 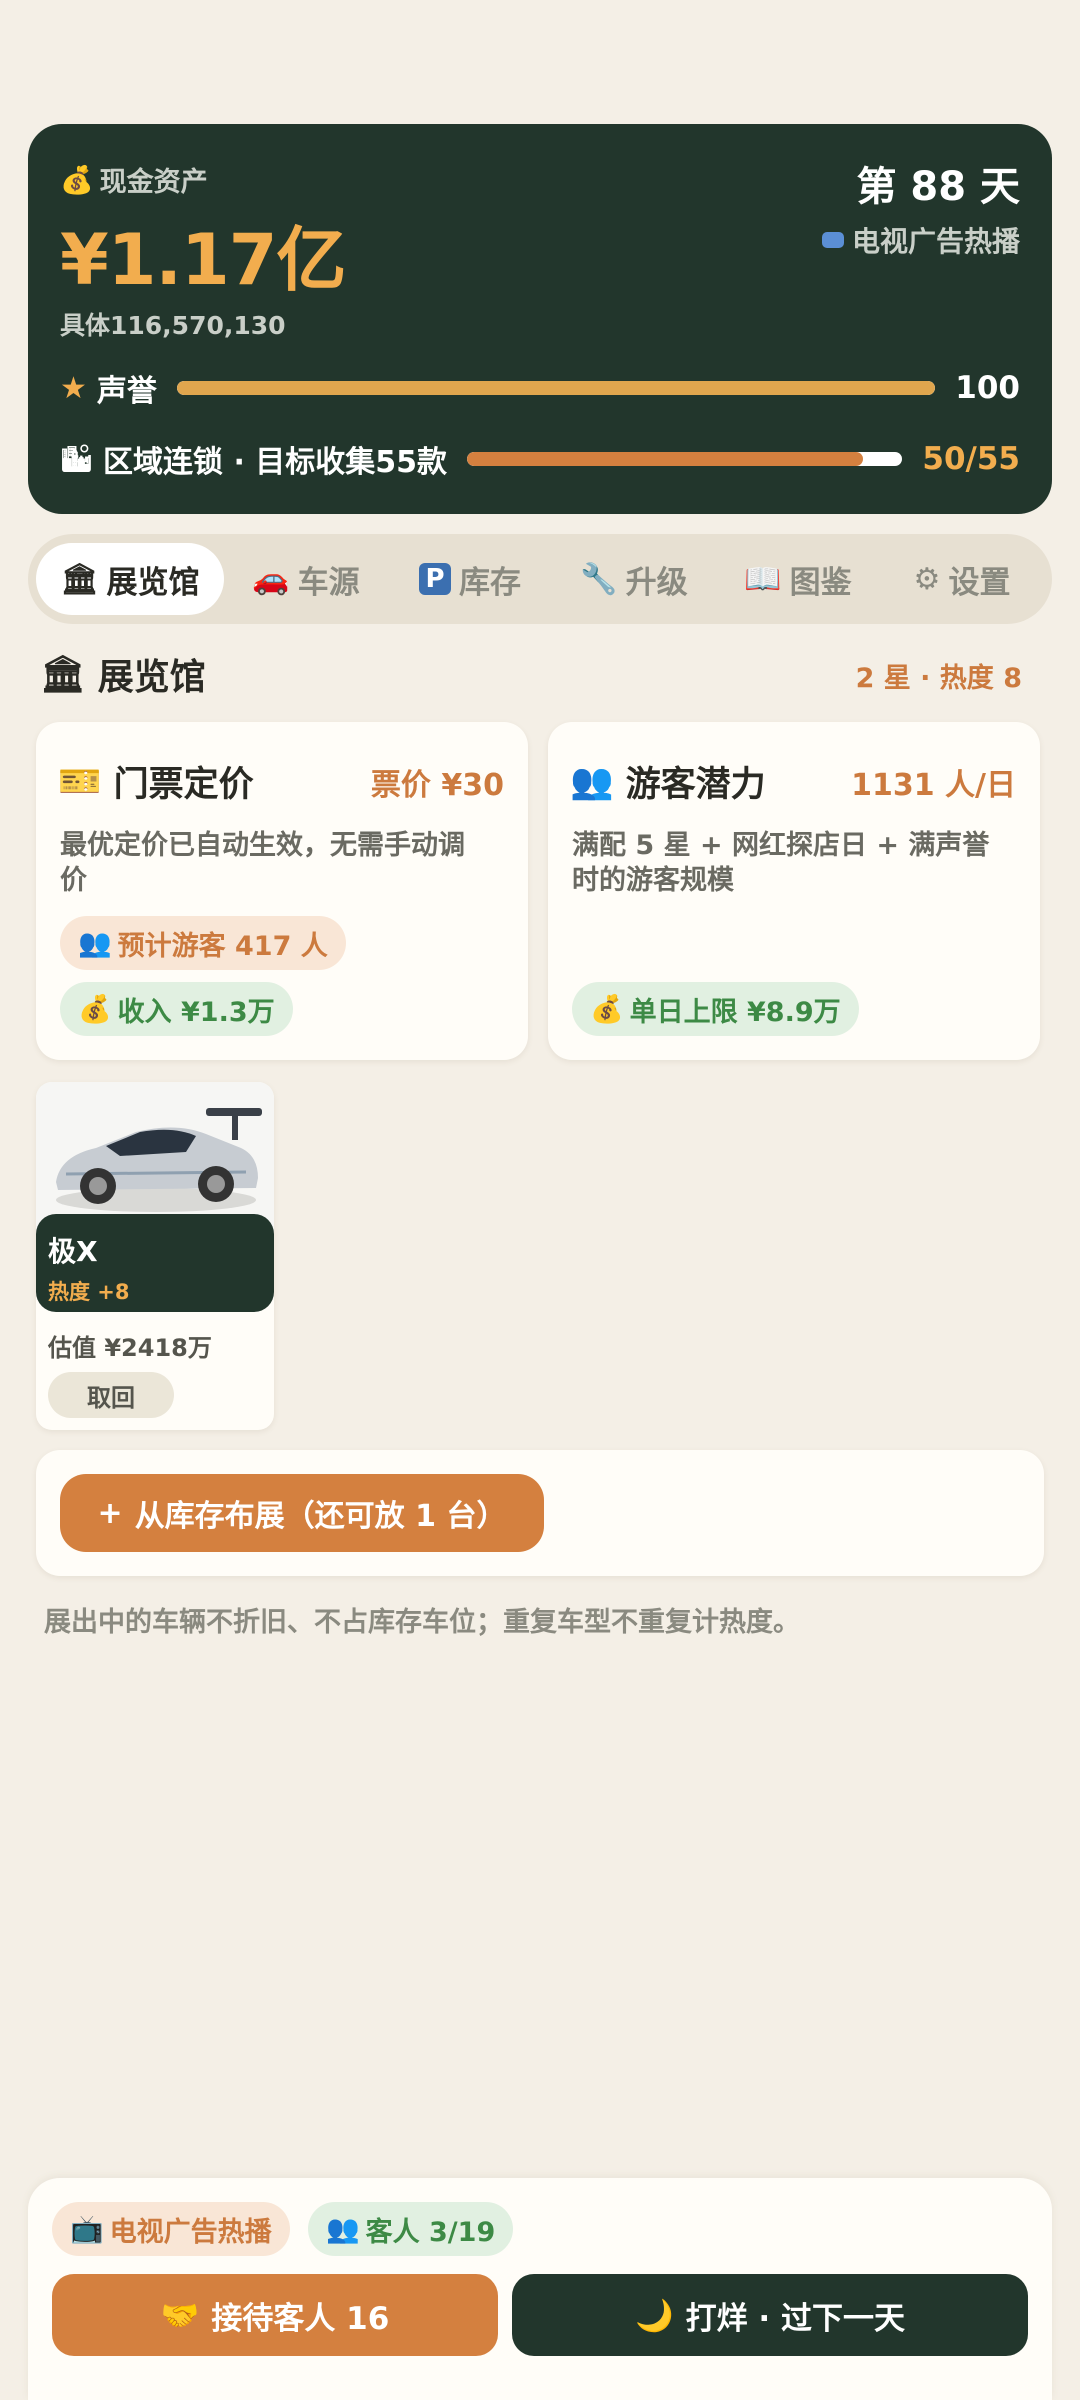 I want to click on potential-card-title: 👥 游客潜力, so click(x=710, y=781).